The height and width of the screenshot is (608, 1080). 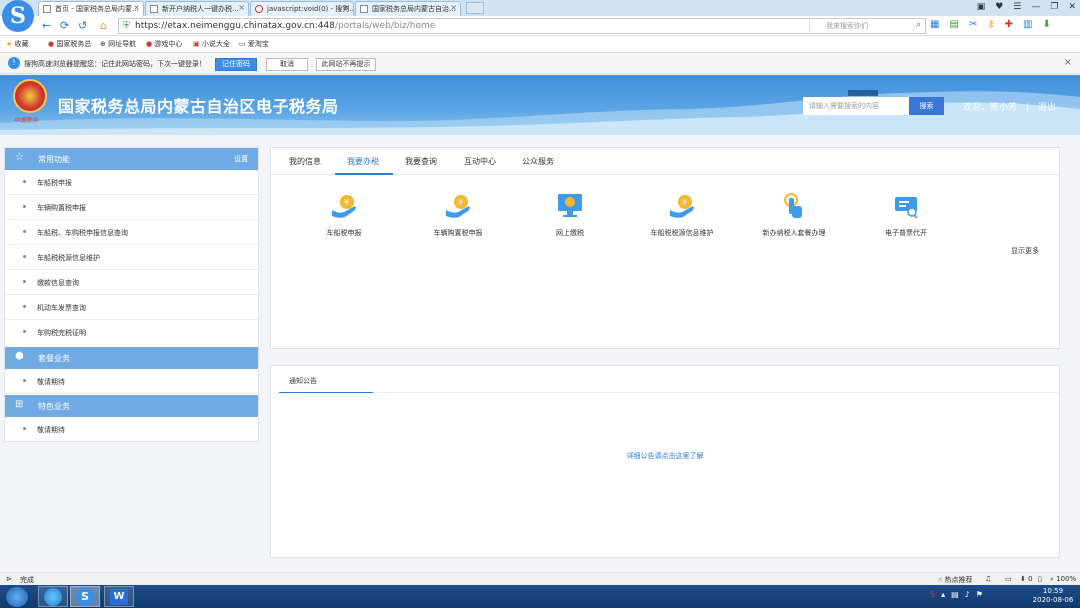 What do you see at coordinates (1047, 108) in the screenshot?
I see `logout-link: 退出` at bounding box center [1047, 108].